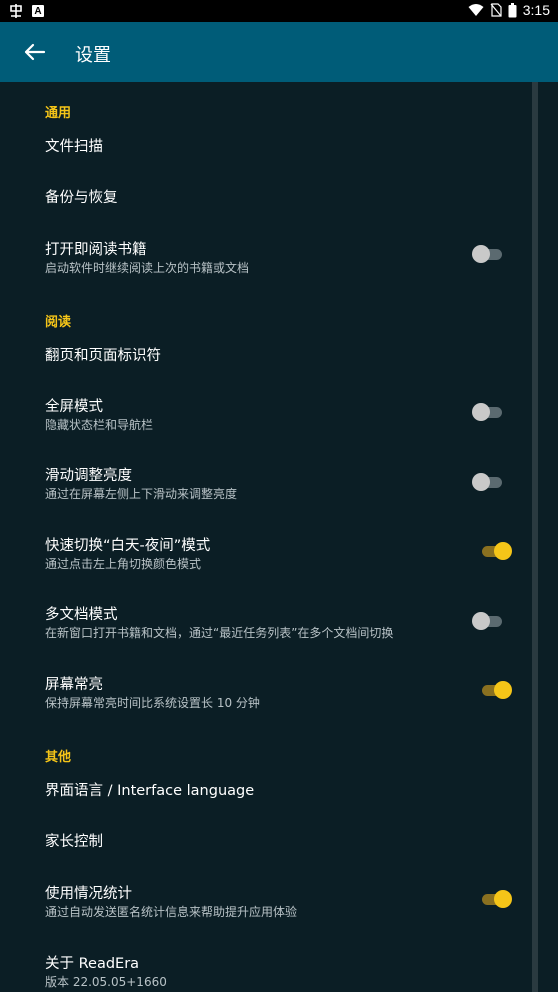 Image resolution: width=558 pixels, height=992 pixels. I want to click on battery-icon, so click(512, 9).